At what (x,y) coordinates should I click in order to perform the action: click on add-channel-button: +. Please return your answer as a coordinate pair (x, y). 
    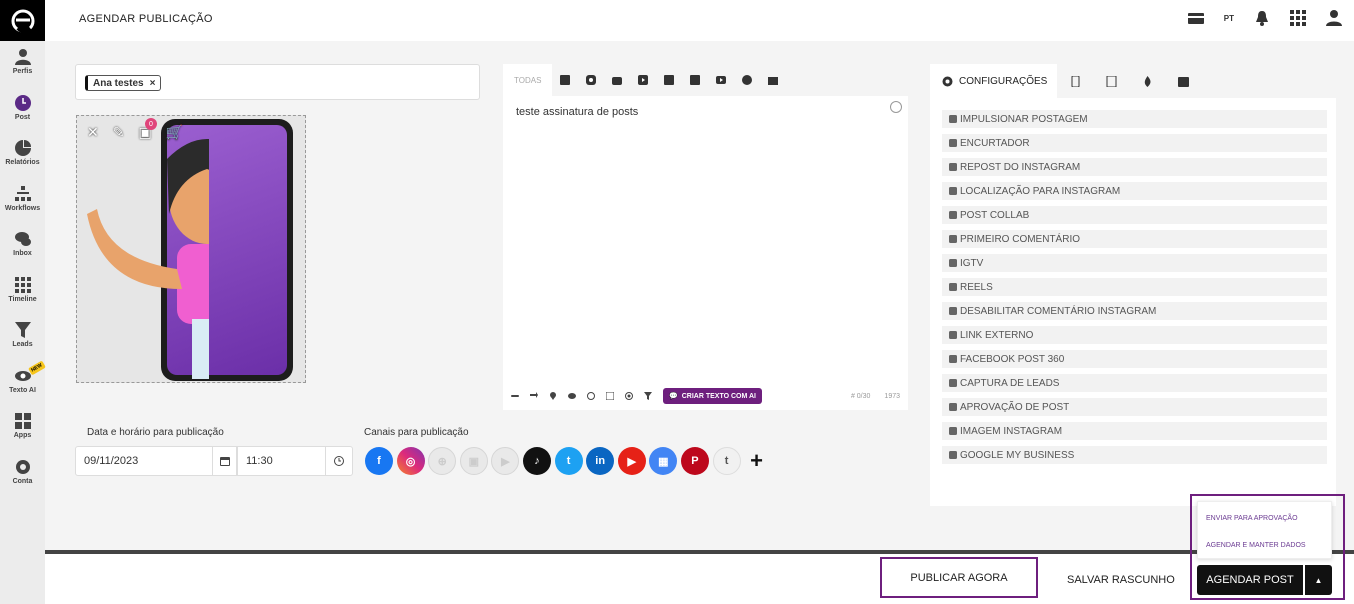
    Looking at the image, I should click on (756, 461).